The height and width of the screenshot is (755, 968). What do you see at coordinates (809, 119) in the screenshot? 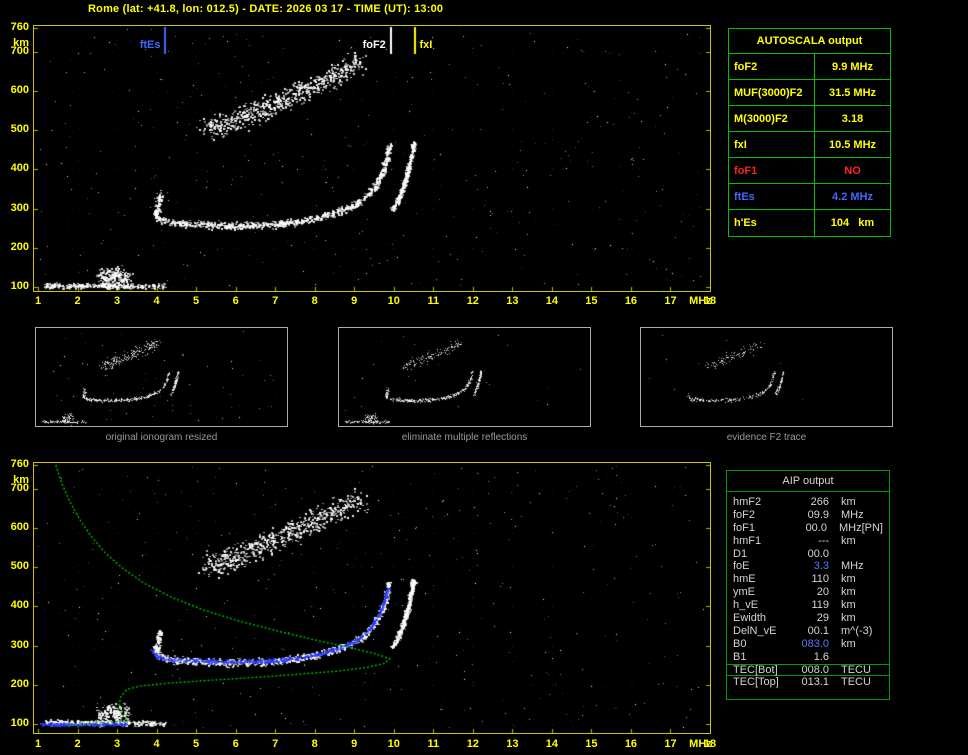
I see `autoscala-row-M(3000)F2: M(3000)F2 3.18` at bounding box center [809, 119].